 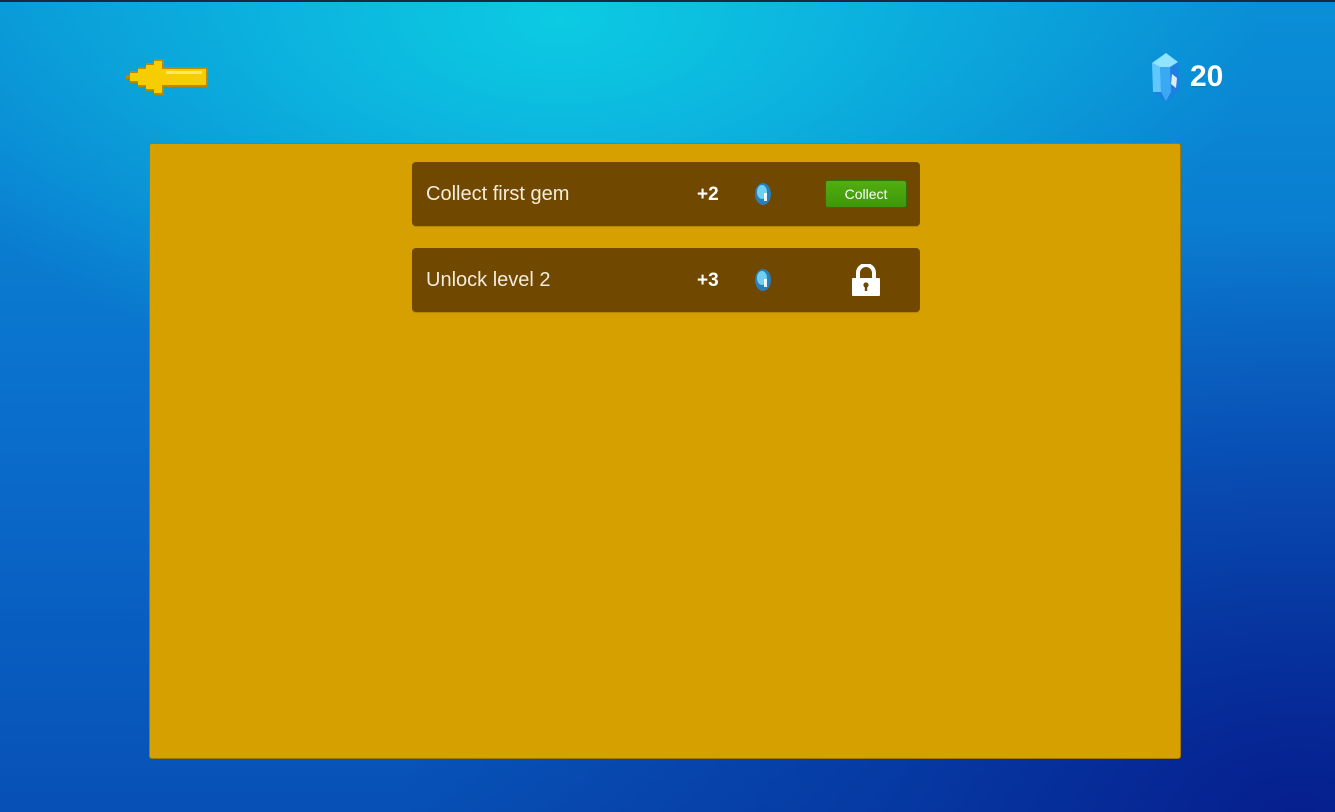 What do you see at coordinates (498, 194) in the screenshot?
I see `achievement-title: Collect first gem` at bounding box center [498, 194].